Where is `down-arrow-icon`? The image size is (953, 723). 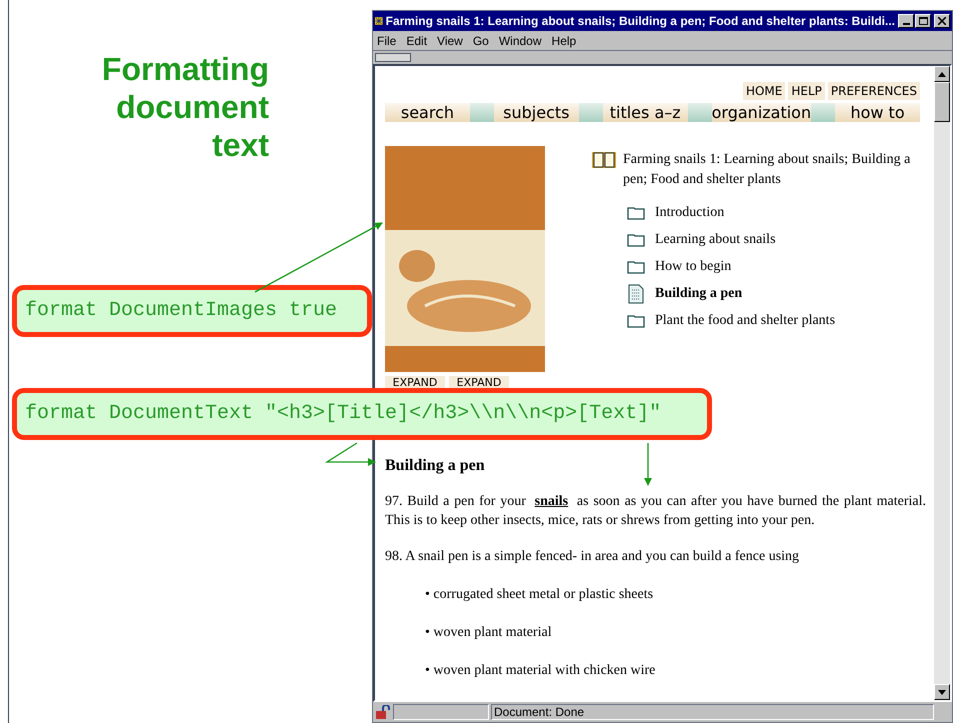
down-arrow-icon is located at coordinates (942, 692).